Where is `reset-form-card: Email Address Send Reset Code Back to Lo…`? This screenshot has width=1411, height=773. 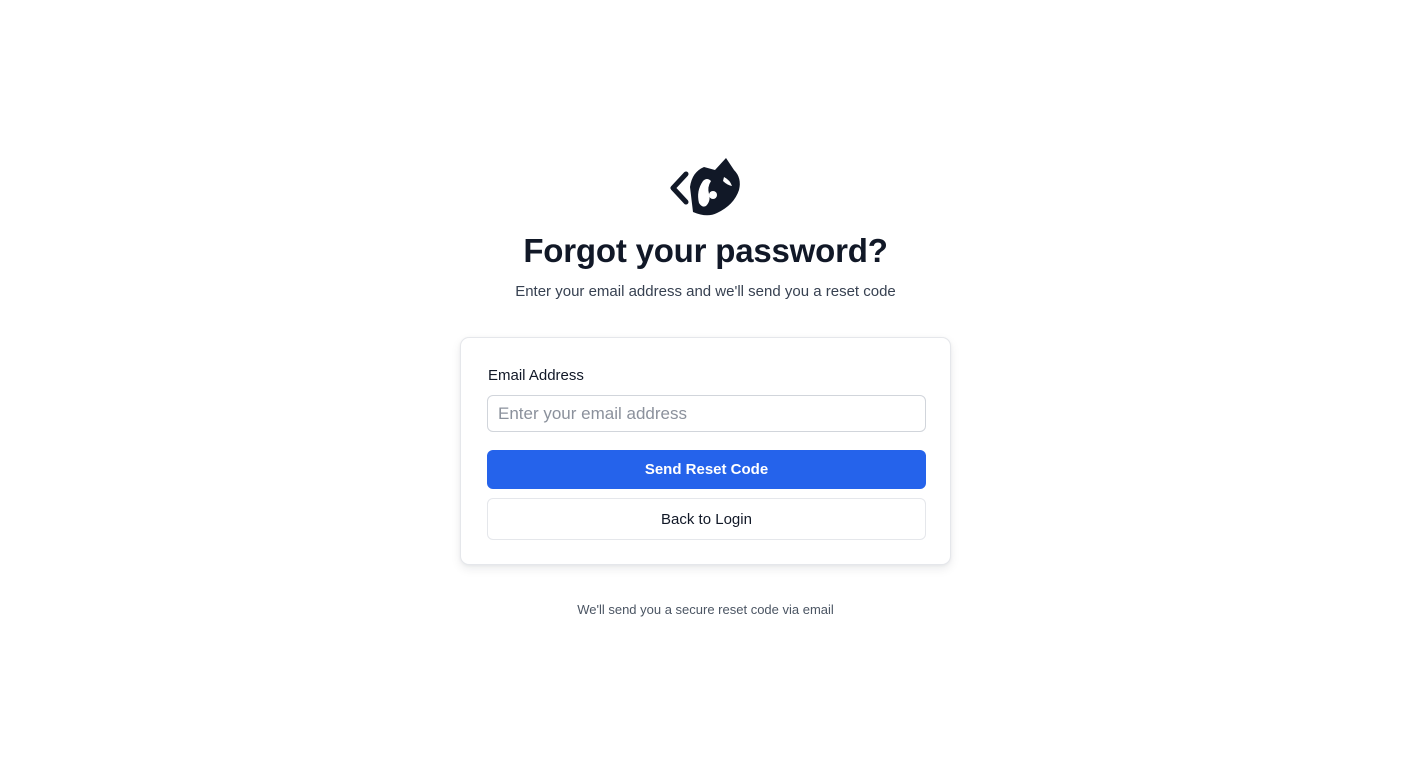 reset-form-card: Email Address Send Reset Code Back to Lo… is located at coordinates (705, 451).